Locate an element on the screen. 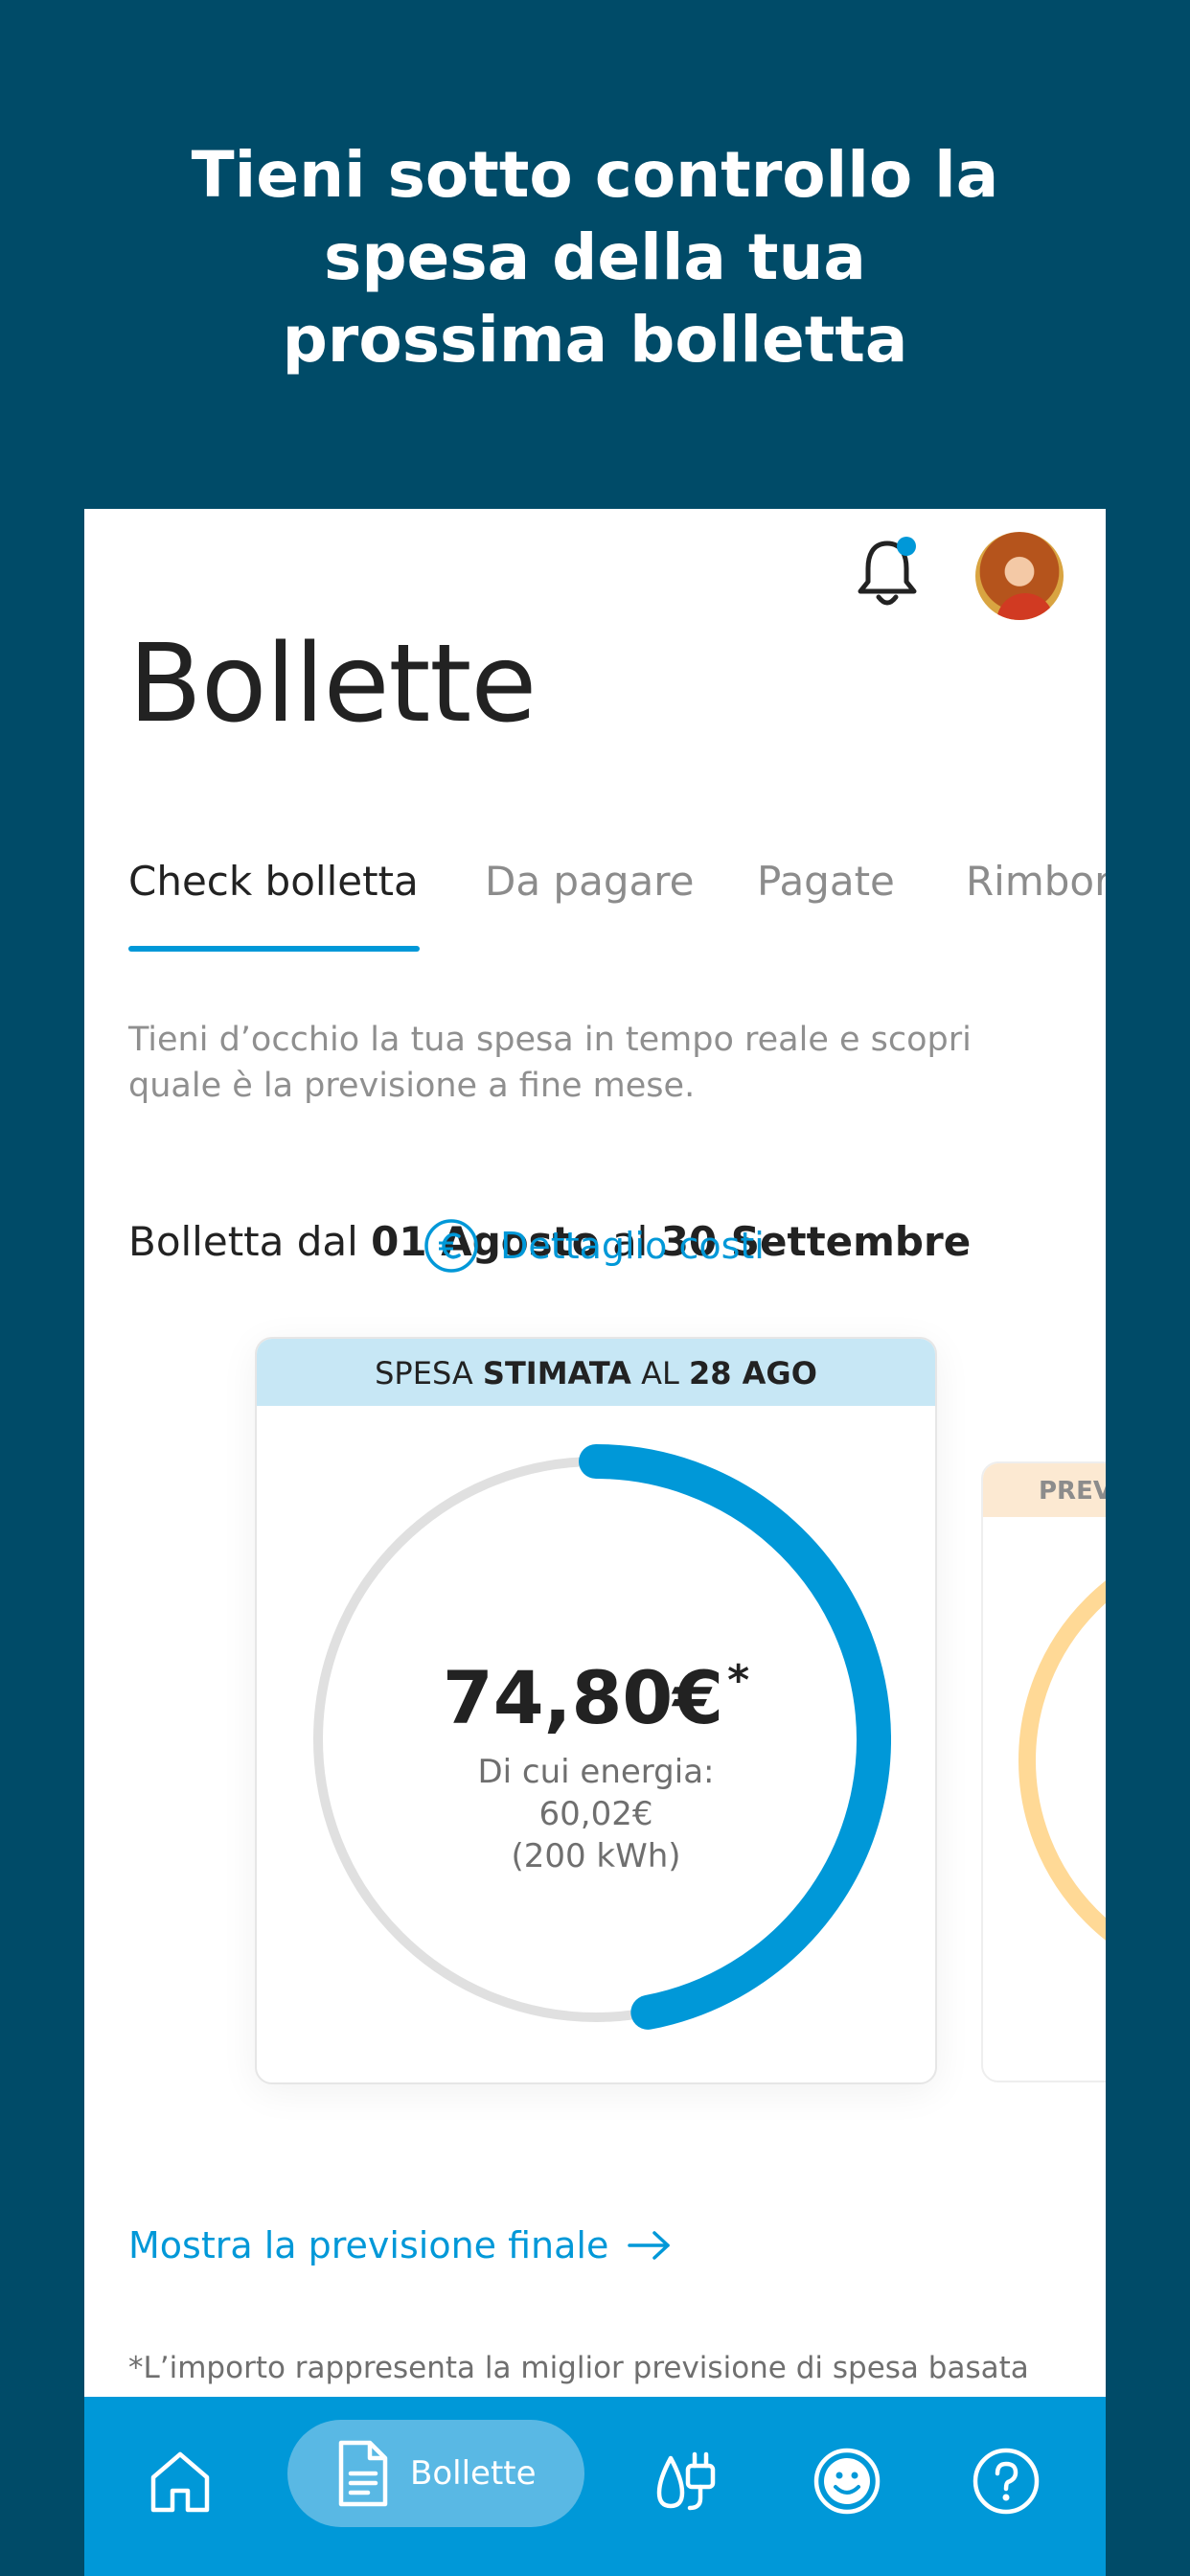  bottom-navigation: Bollette is located at coordinates (595, 2486).